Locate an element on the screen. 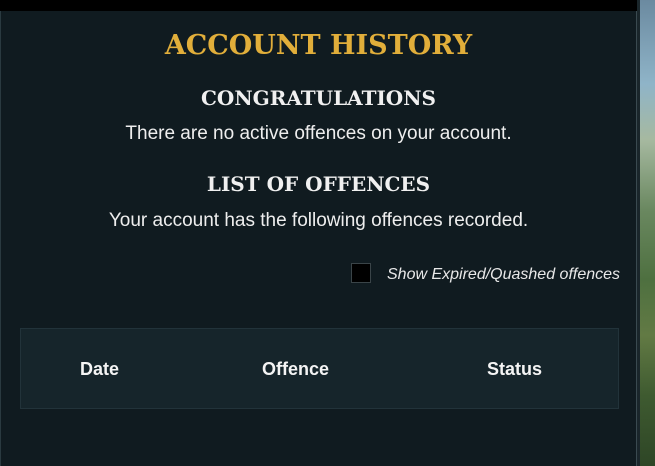 The width and height of the screenshot is (655, 466). column-header-offence: Offence is located at coordinates (296, 369).